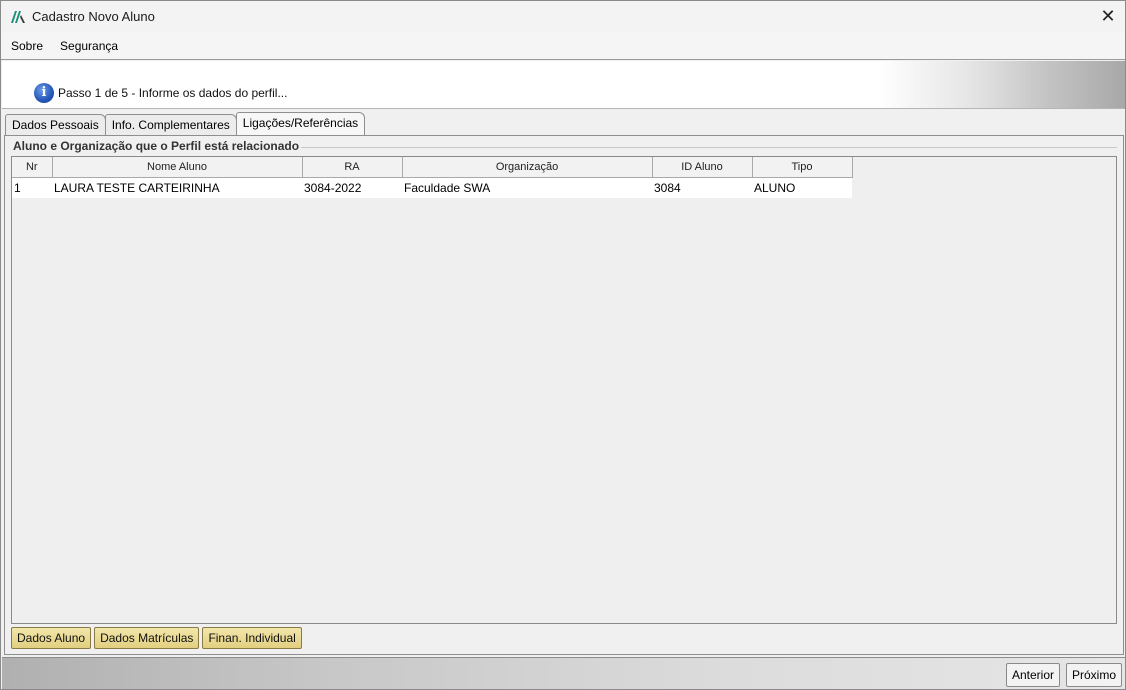  Describe the element at coordinates (352, 187) in the screenshot. I see `cell-ra: 3084-2022` at that location.